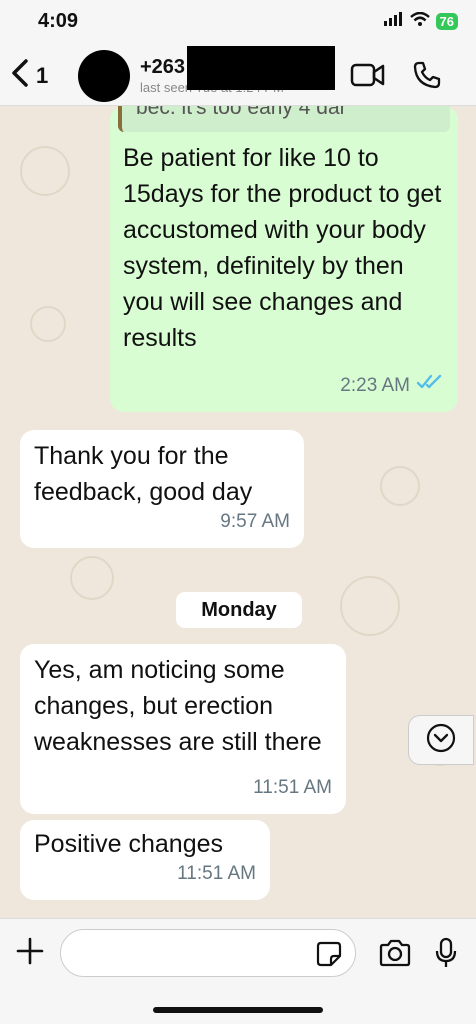 This screenshot has width=476, height=1024. Describe the element at coordinates (368, 77) in the screenshot. I see `video-call-icon` at that location.